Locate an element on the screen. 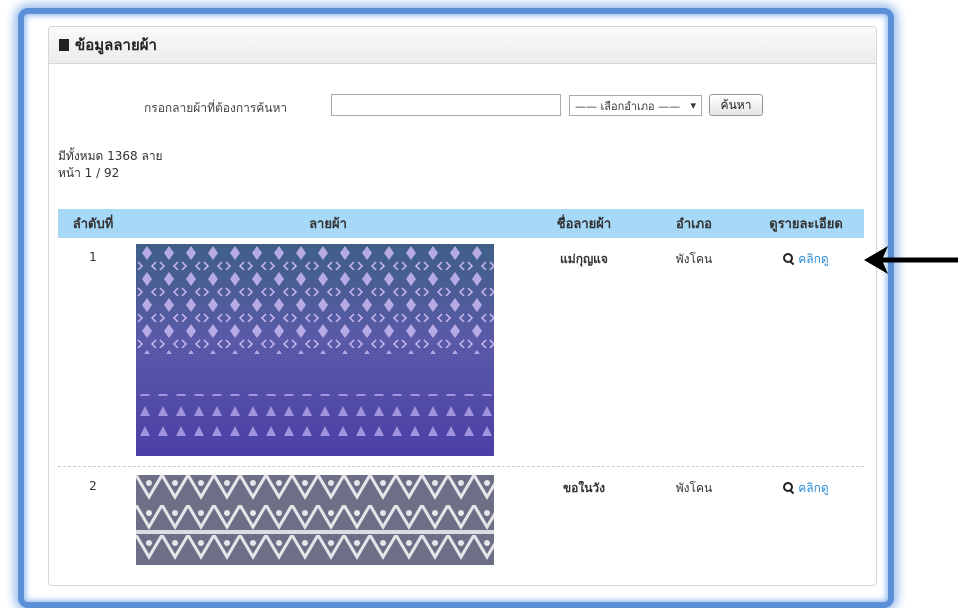 The height and width of the screenshot is (608, 961). row-no: 2 is located at coordinates (93, 486).